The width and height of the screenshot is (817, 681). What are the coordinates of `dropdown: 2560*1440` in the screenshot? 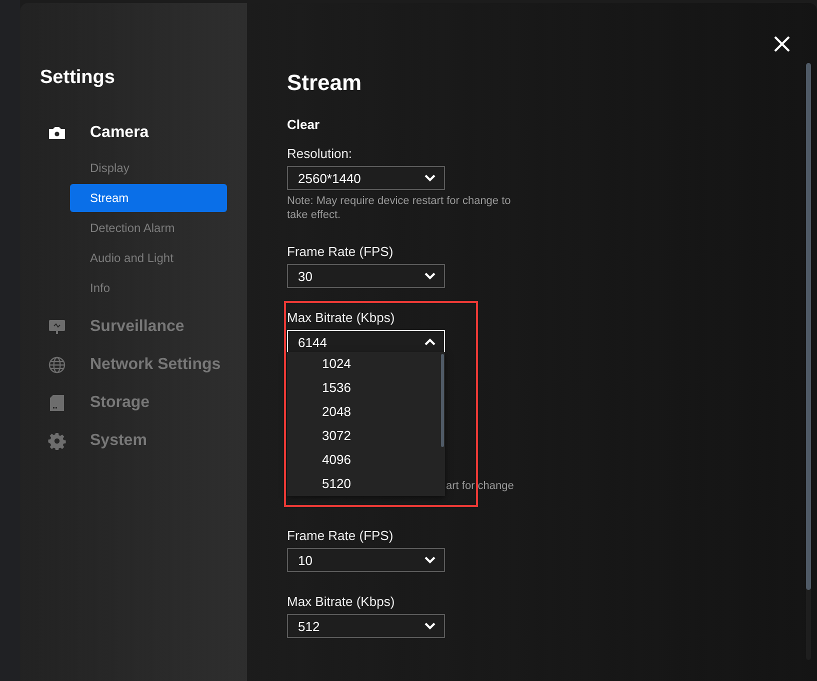 It's located at (366, 178).